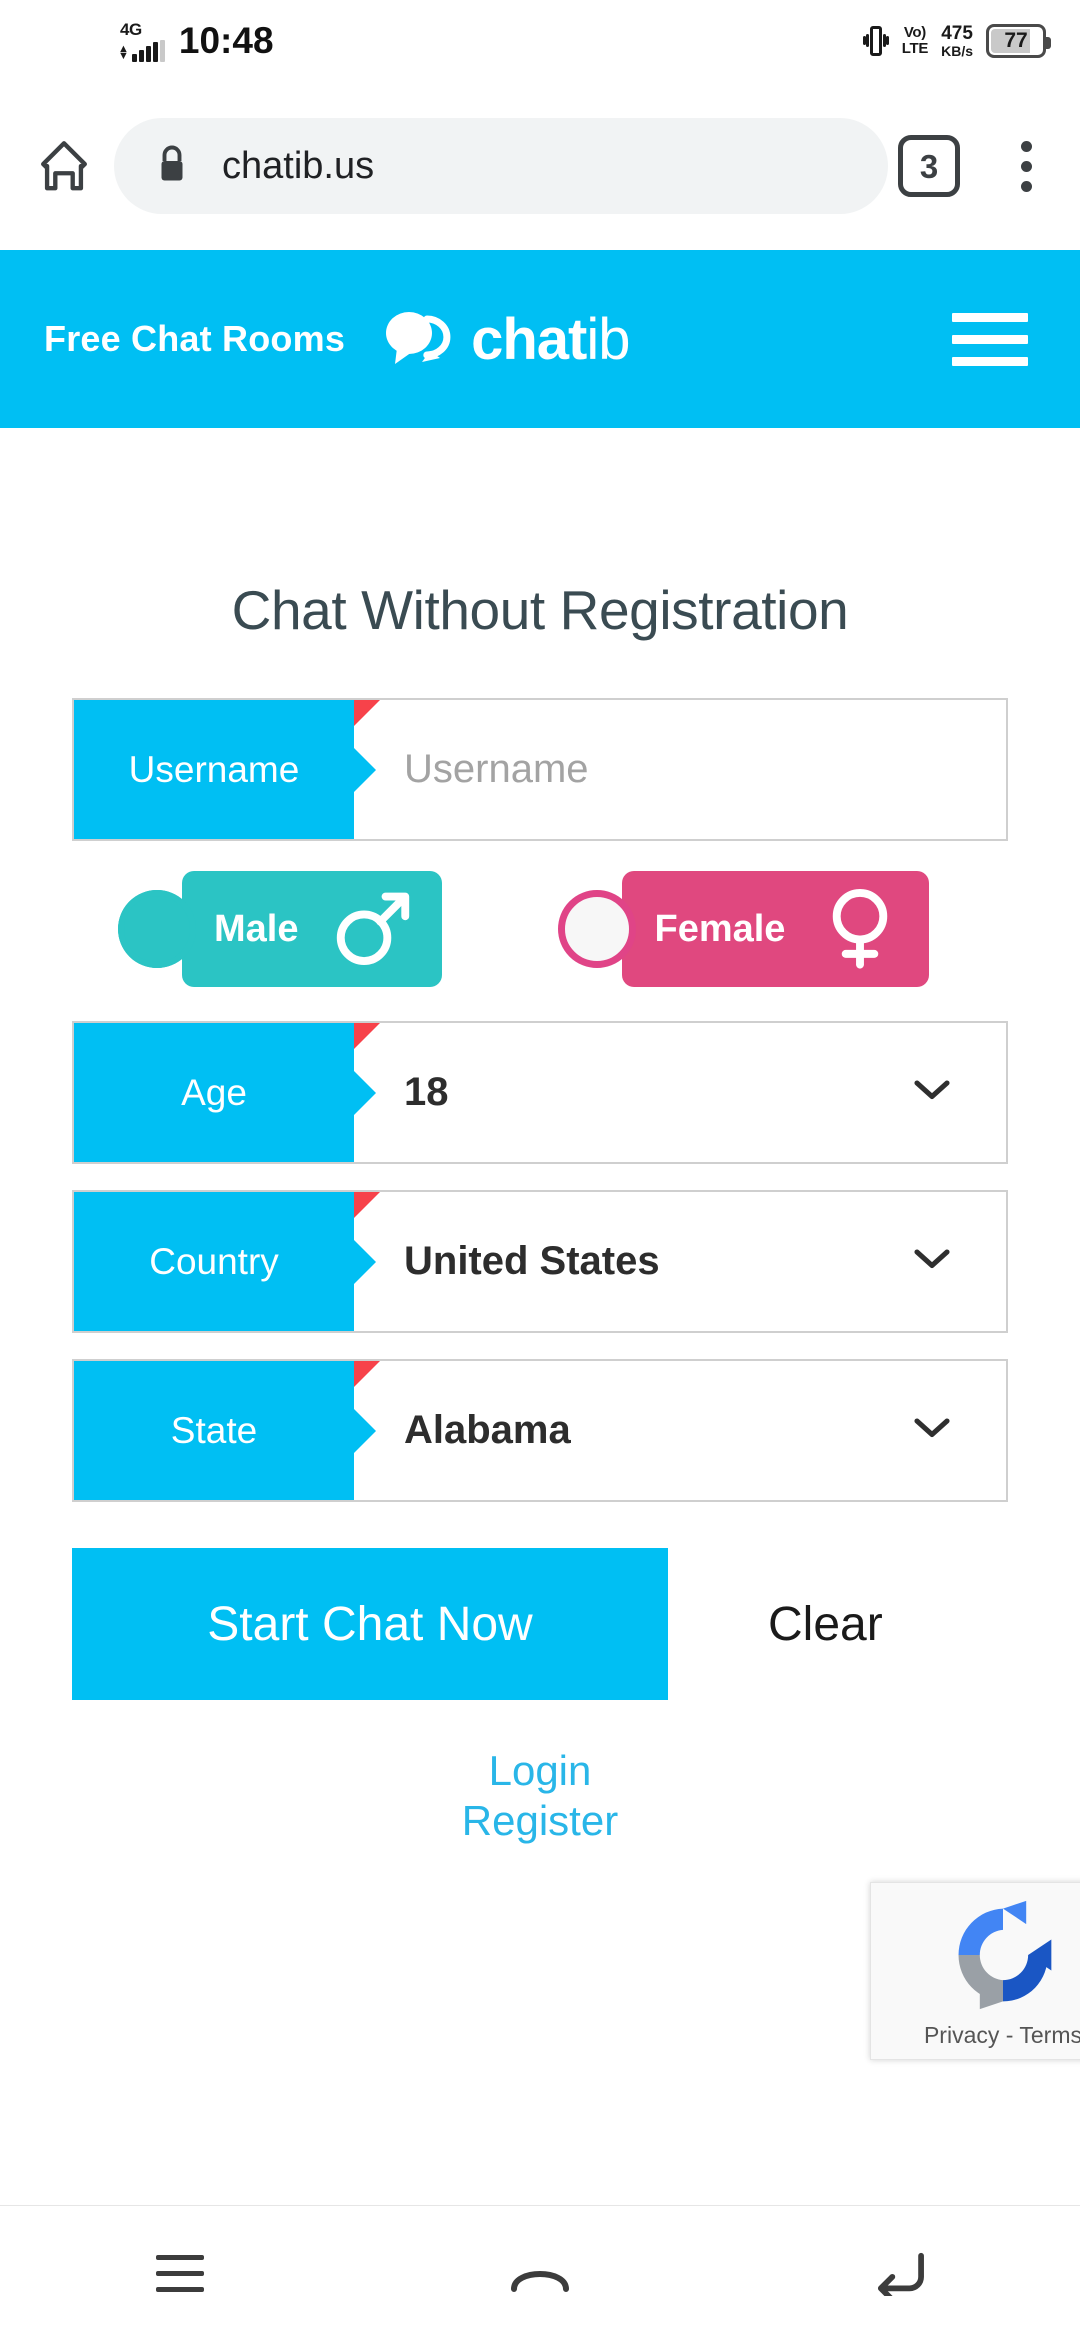 This screenshot has height=2340, width=1080. I want to click on field-username: Username Username, so click(540, 769).